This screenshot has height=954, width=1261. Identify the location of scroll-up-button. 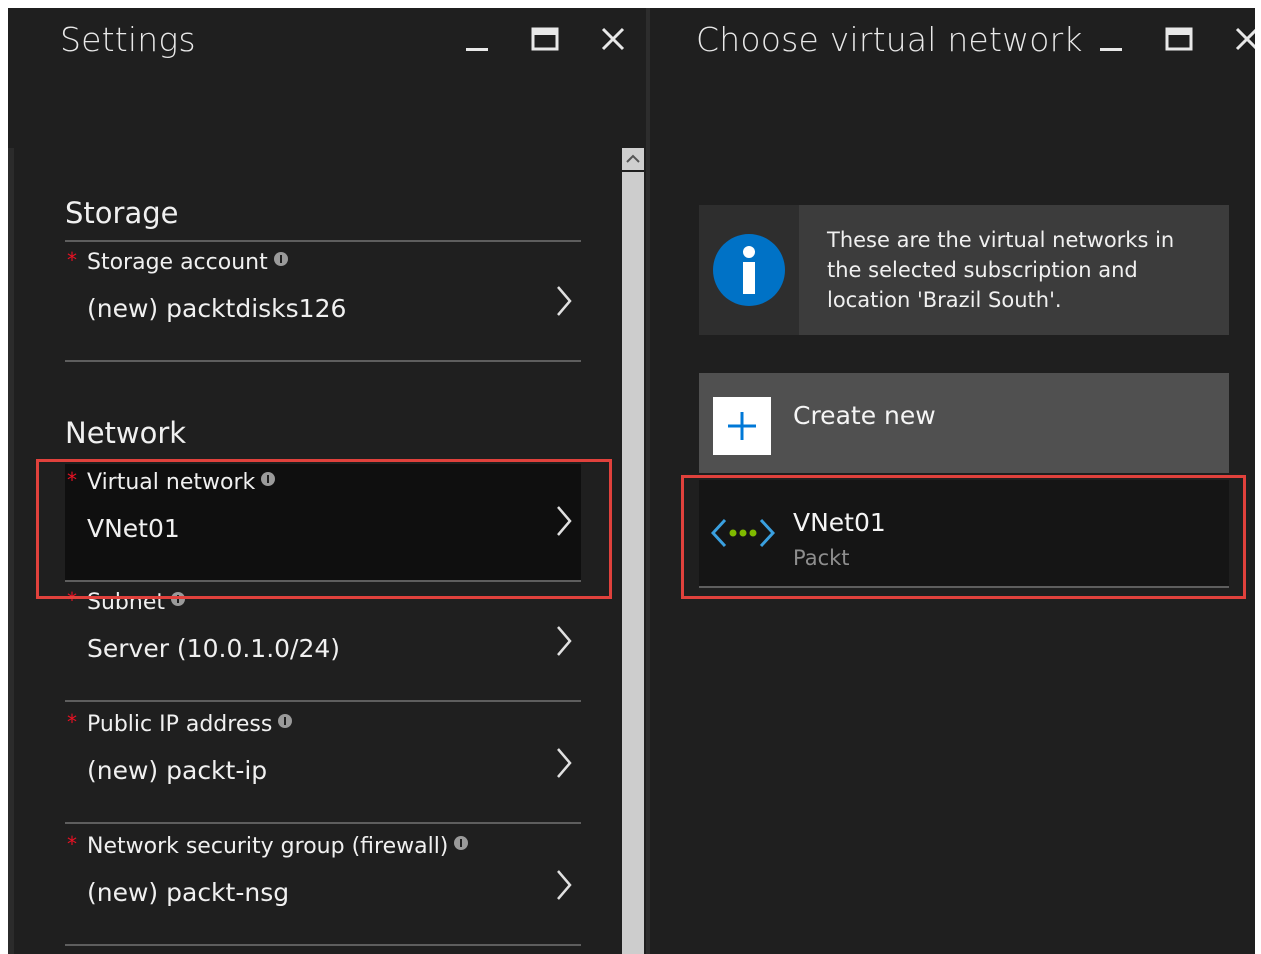
(633, 159).